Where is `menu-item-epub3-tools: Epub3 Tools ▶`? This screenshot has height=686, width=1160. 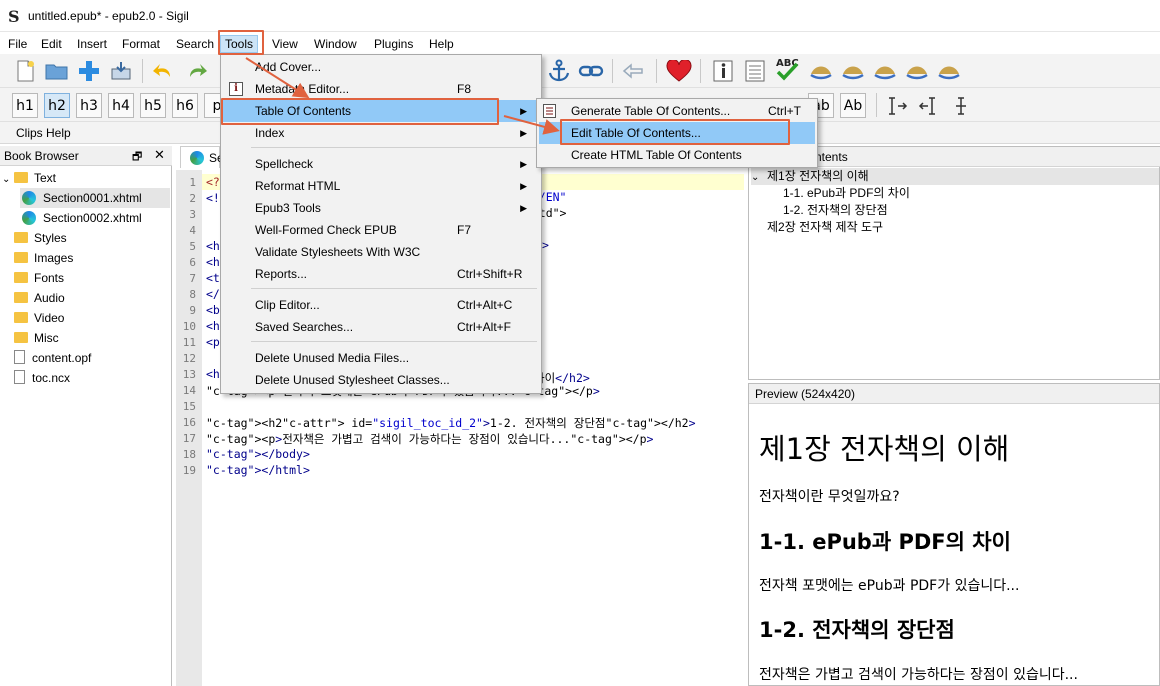
menu-item-epub3-tools: Epub3 Tools ▶ is located at coordinates (381, 208).